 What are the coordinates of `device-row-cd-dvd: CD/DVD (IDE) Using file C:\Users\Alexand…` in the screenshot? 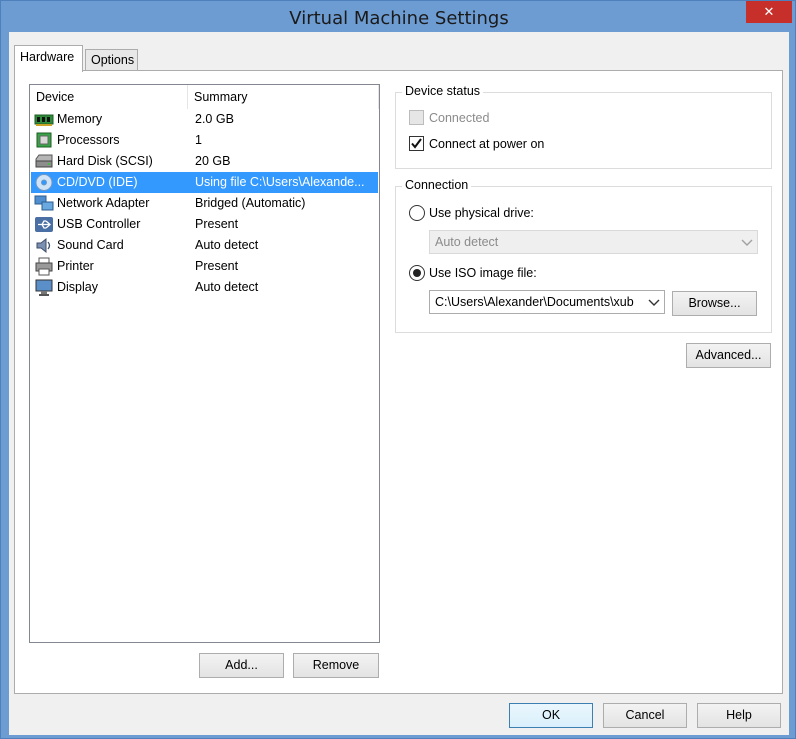 It's located at (204, 182).